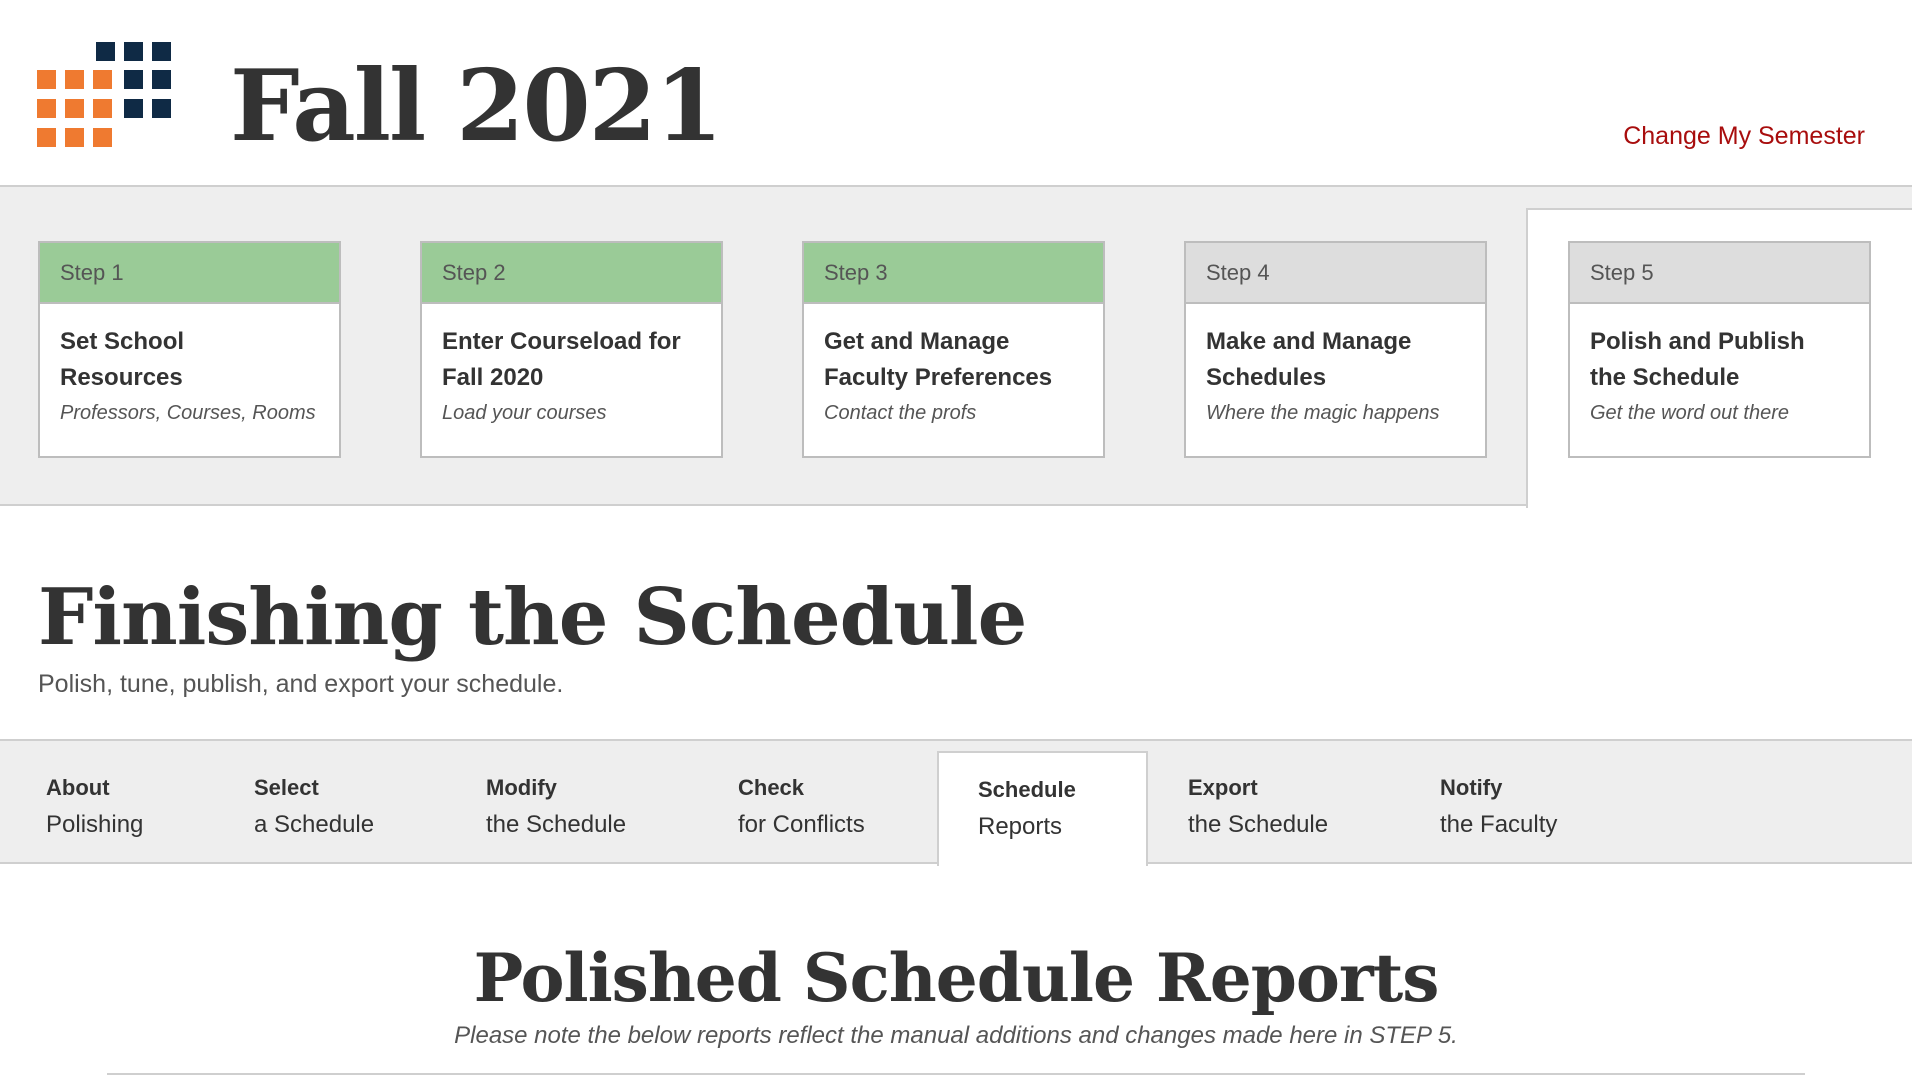 Image resolution: width=1912 pixels, height=1076 pixels. Describe the element at coordinates (1499, 824) in the screenshot. I see `tab-line2: the Faculty` at that location.